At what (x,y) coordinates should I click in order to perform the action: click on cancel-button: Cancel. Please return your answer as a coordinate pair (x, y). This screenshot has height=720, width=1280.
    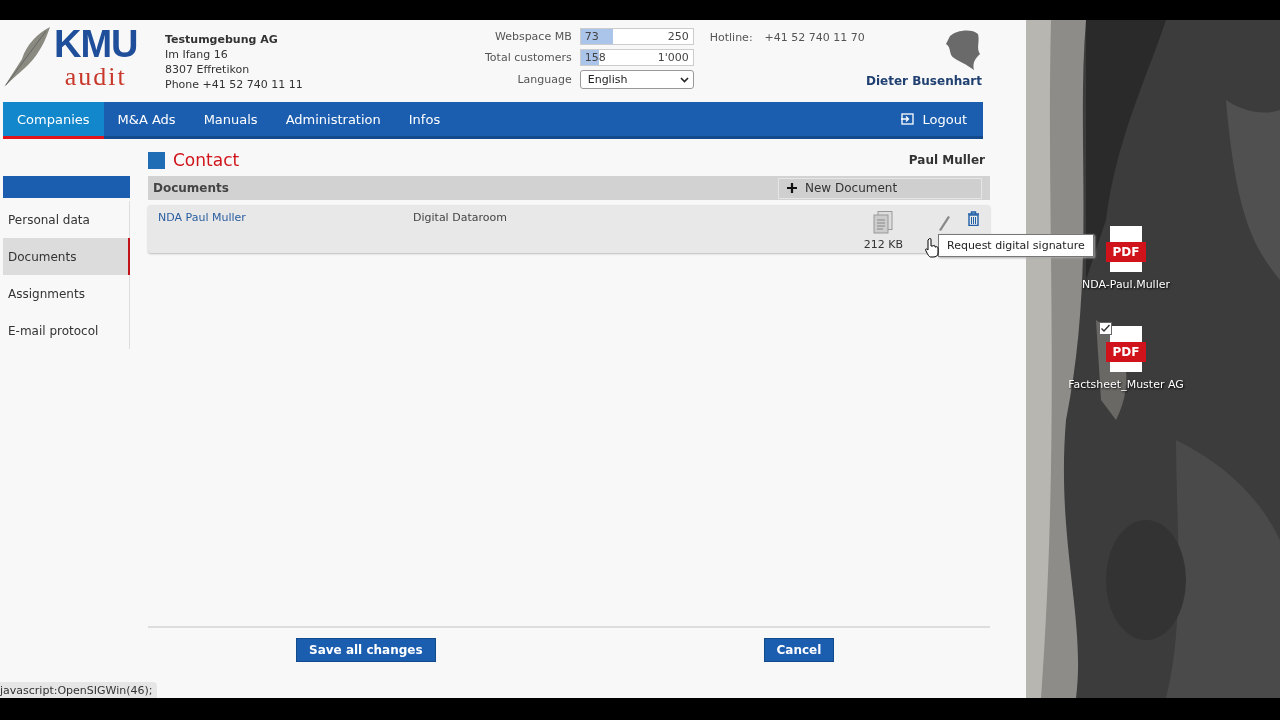
    Looking at the image, I should click on (799, 650).